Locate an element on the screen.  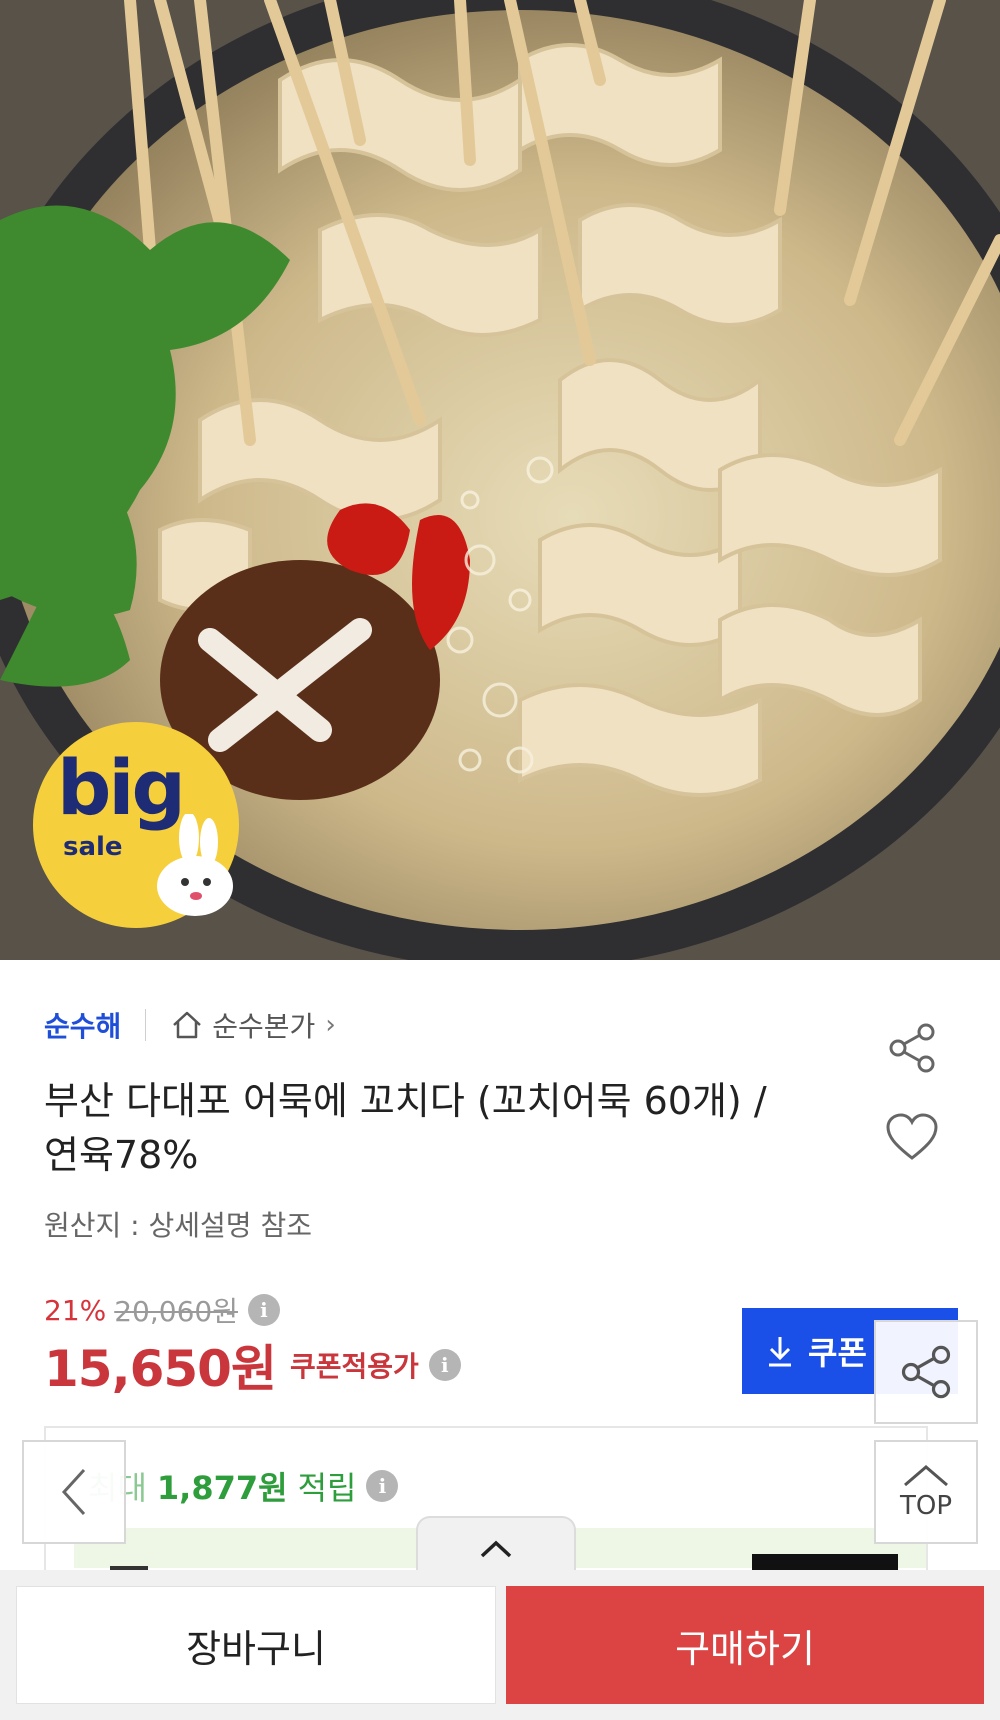
download-icon is located at coordinates (780, 1352).